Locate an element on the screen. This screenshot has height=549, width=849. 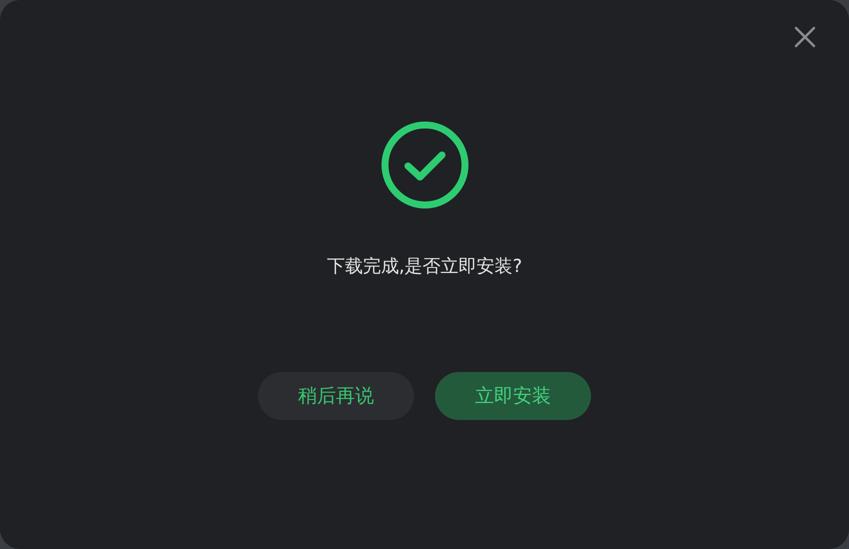
dialog-message: 下载完成,是否立即安装? is located at coordinates (424, 267).